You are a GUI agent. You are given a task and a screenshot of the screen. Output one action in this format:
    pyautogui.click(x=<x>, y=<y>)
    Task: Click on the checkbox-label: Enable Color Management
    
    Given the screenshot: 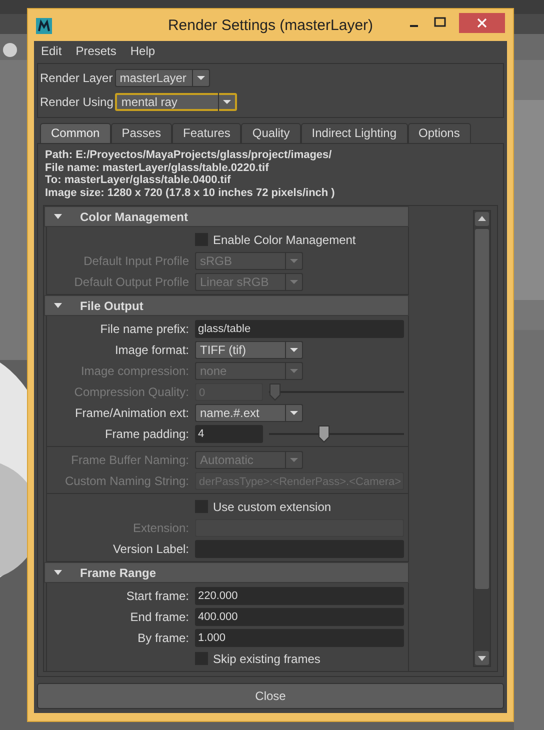 What is the action you would take?
    pyautogui.click(x=284, y=239)
    